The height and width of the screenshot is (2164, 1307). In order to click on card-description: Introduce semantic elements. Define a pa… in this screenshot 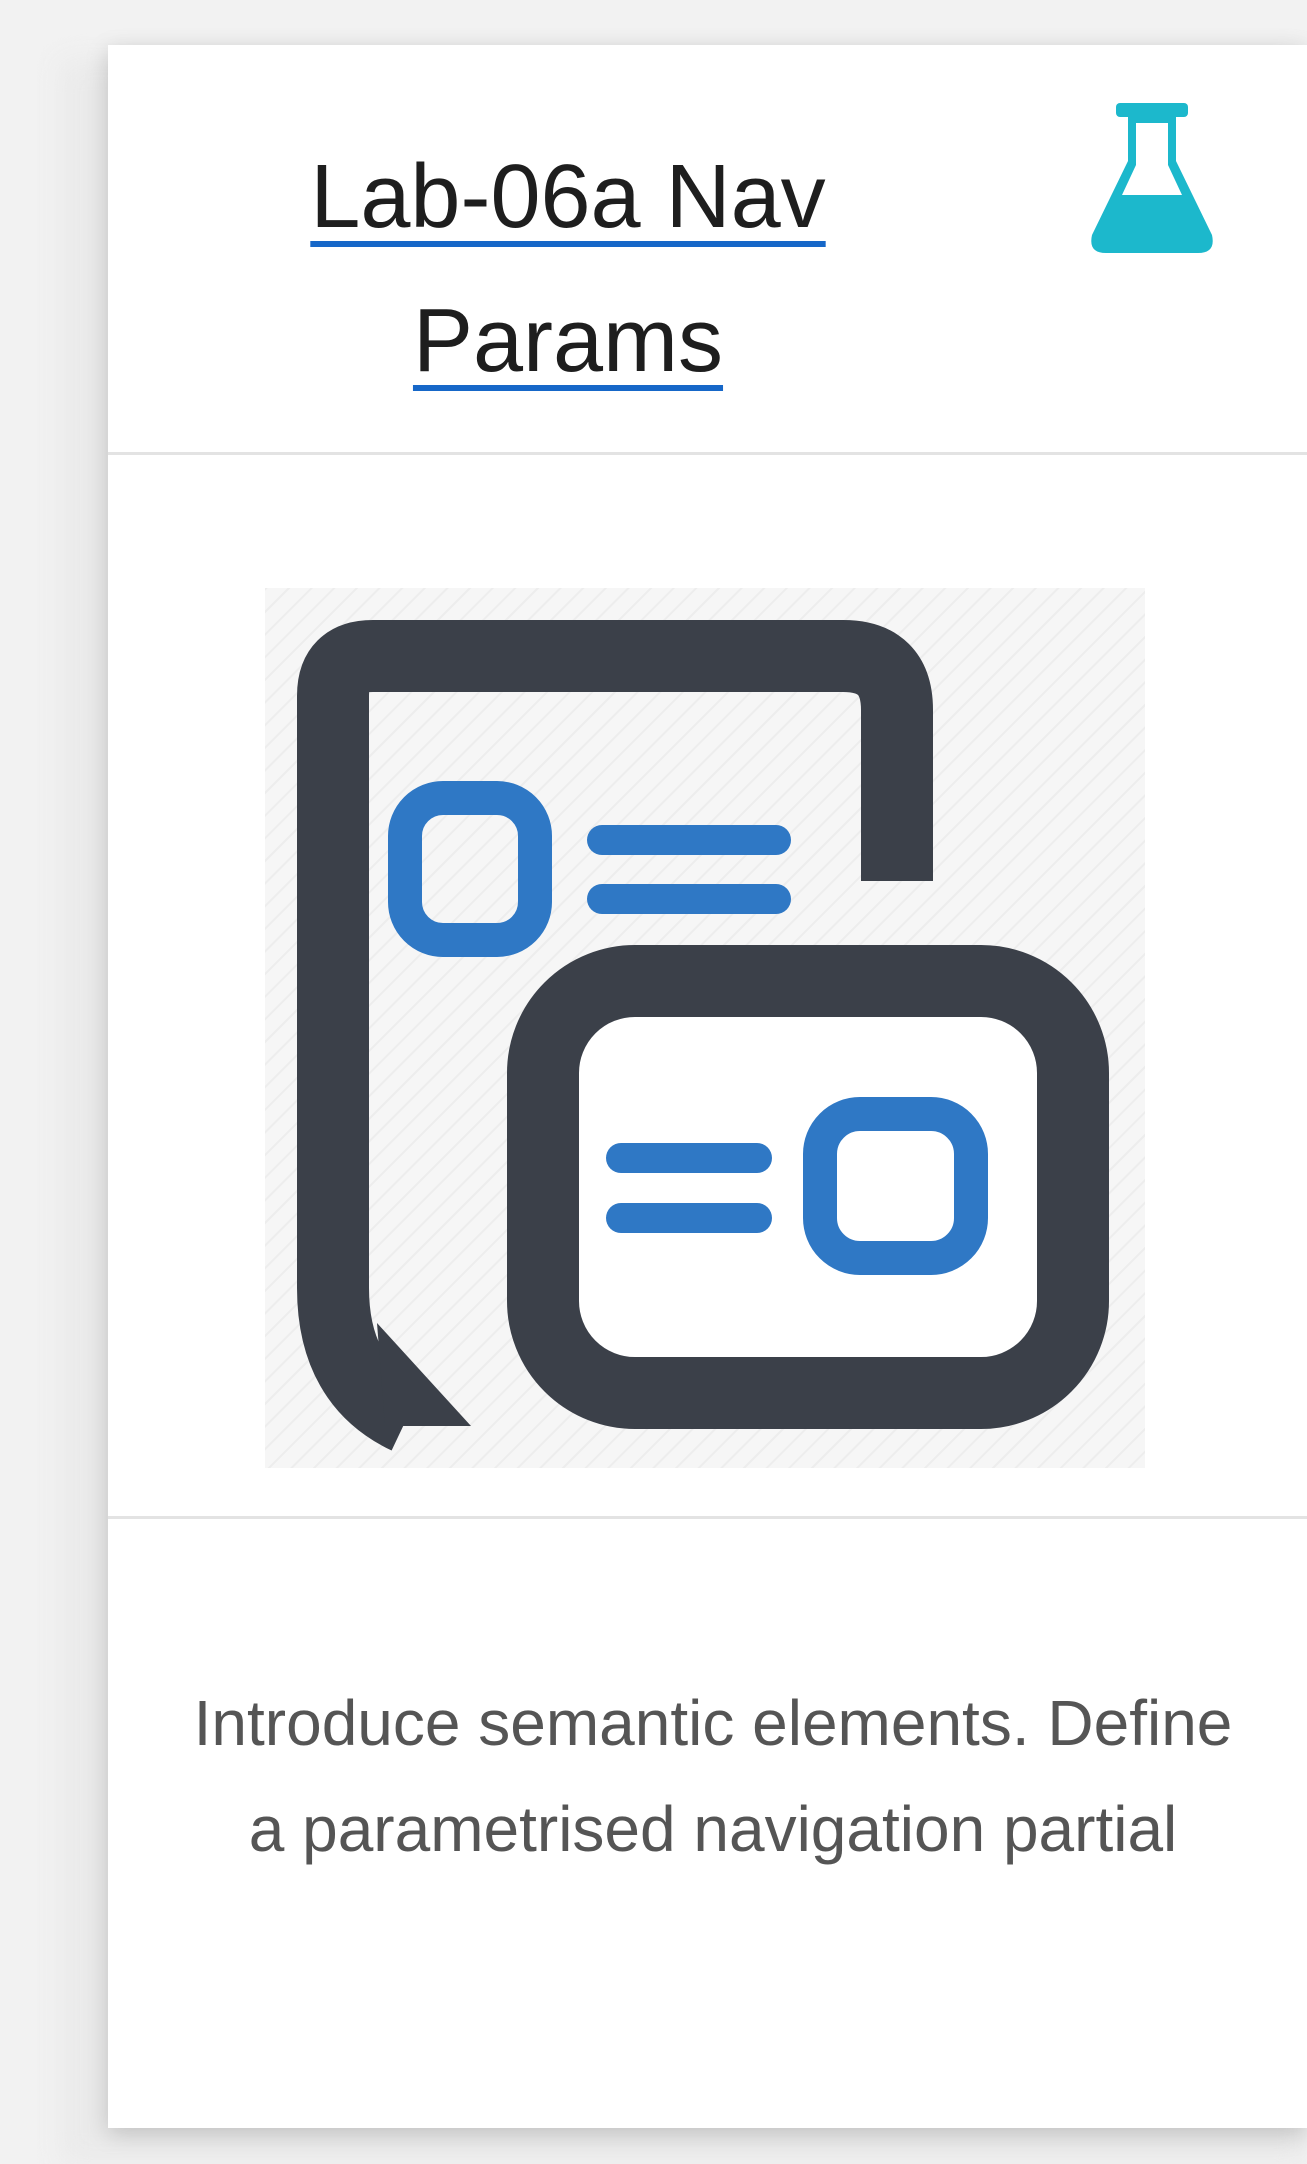, I will do `click(713, 1776)`.